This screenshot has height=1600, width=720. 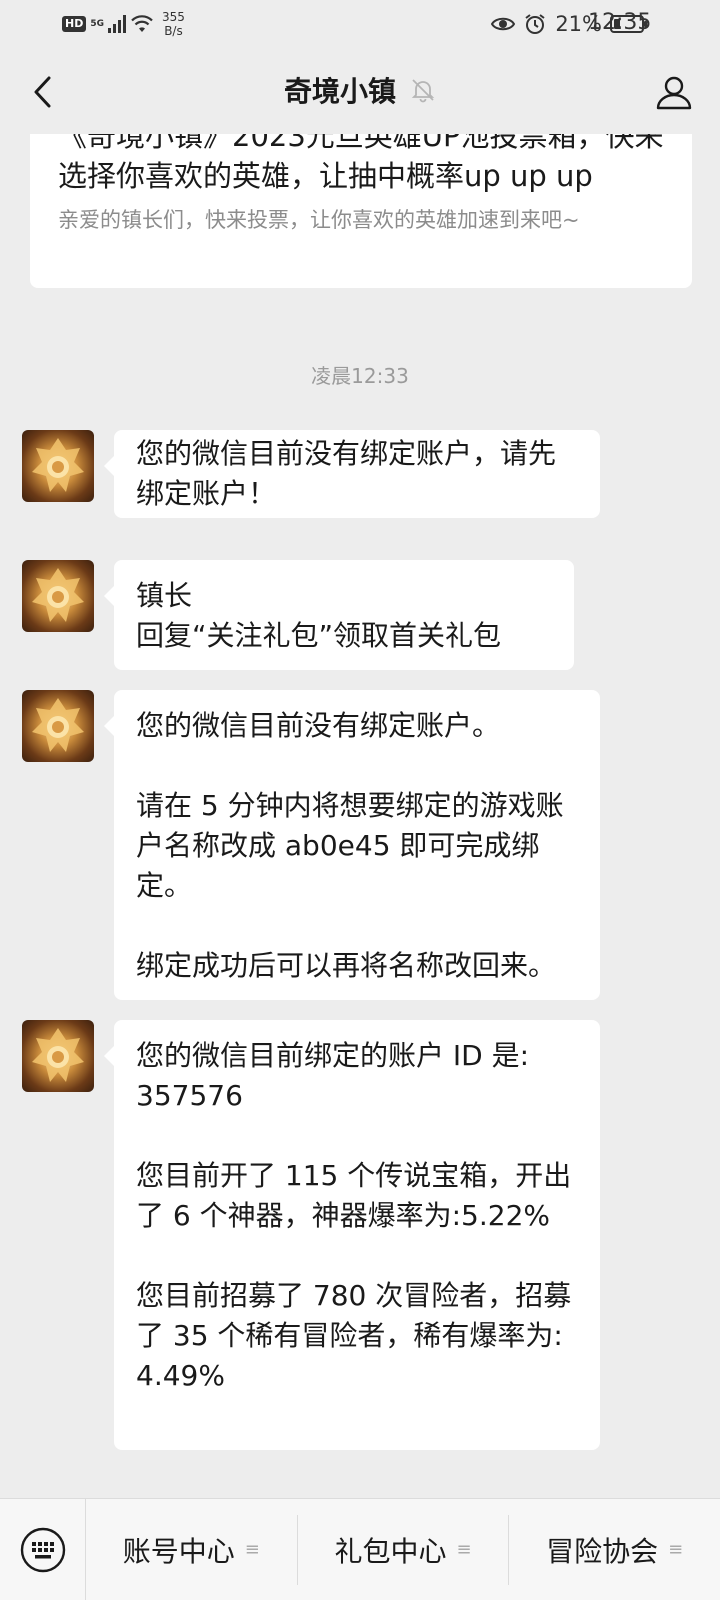 I want to click on message-row: 您的微信目前没有绑定账户，请先 绑定账户！, so click(x=311, y=474).